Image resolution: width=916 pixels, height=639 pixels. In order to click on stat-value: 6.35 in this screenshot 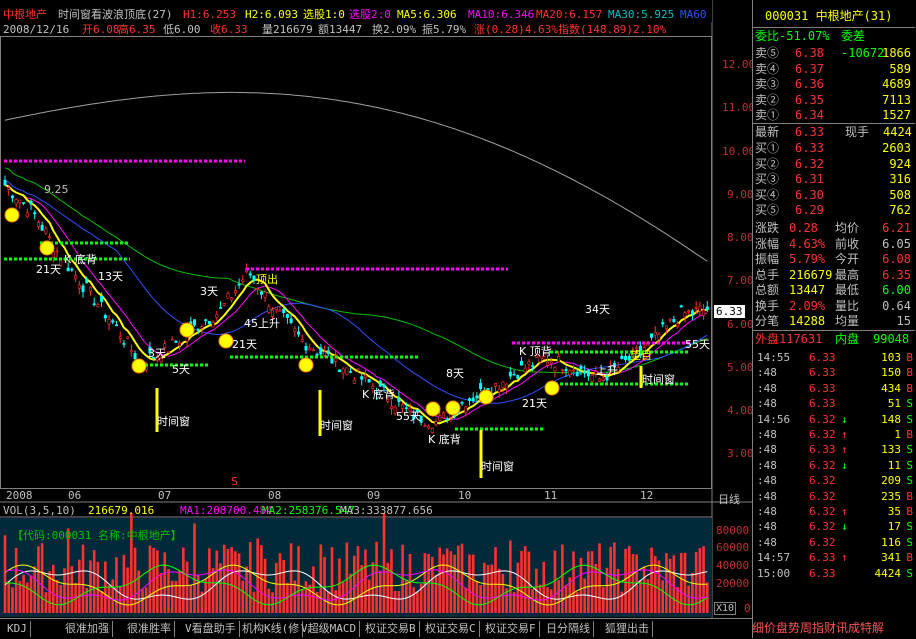, I will do `click(896, 274)`.